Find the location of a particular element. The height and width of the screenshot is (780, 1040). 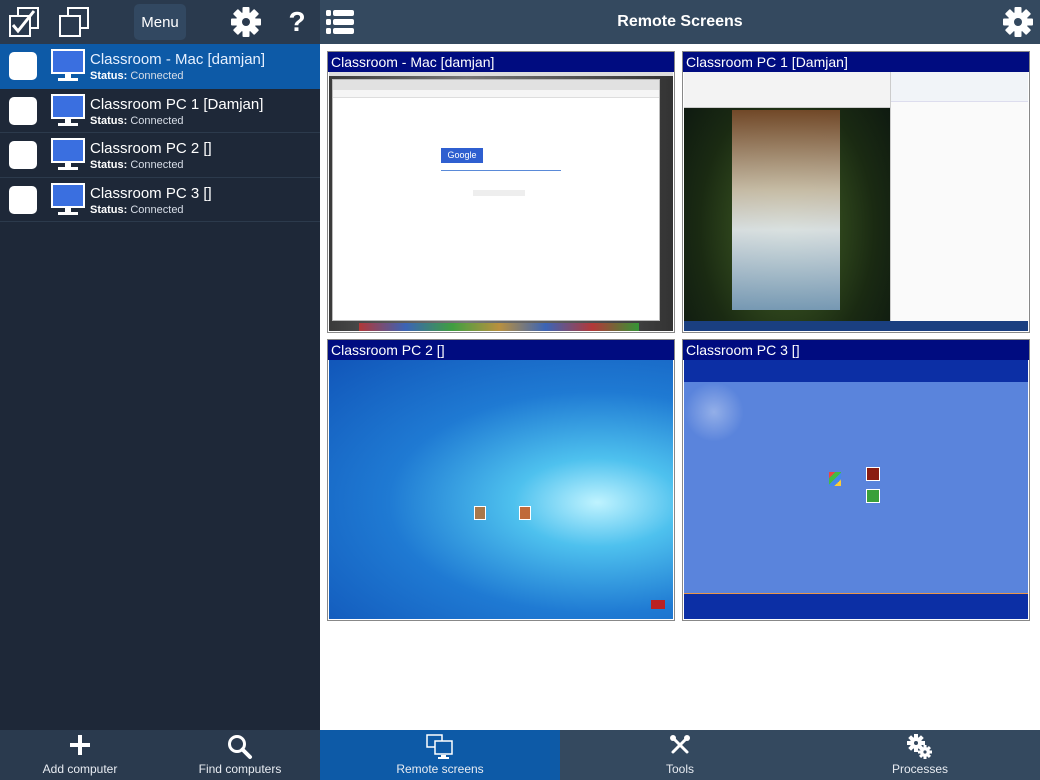

power-icon is located at coordinates (658, 604).